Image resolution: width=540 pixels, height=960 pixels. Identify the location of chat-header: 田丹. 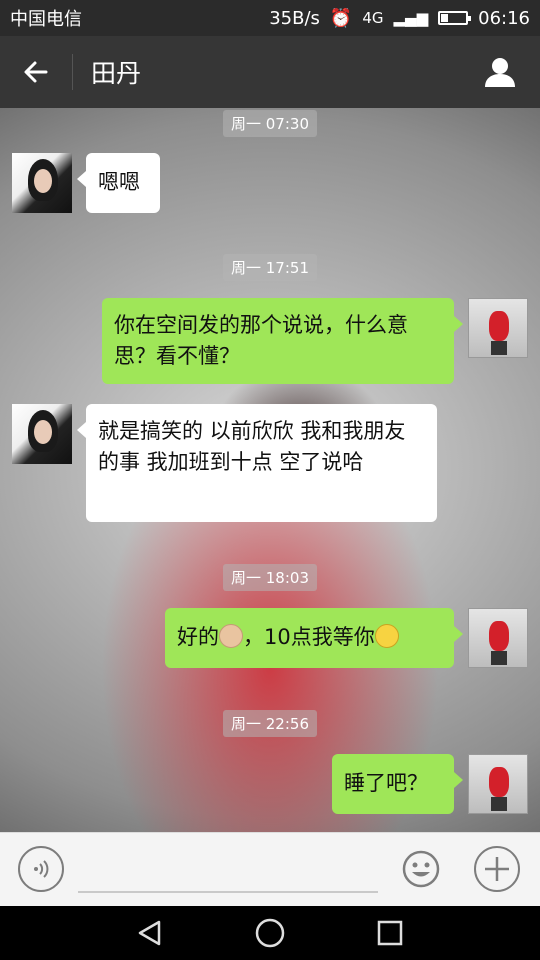
(270, 72).